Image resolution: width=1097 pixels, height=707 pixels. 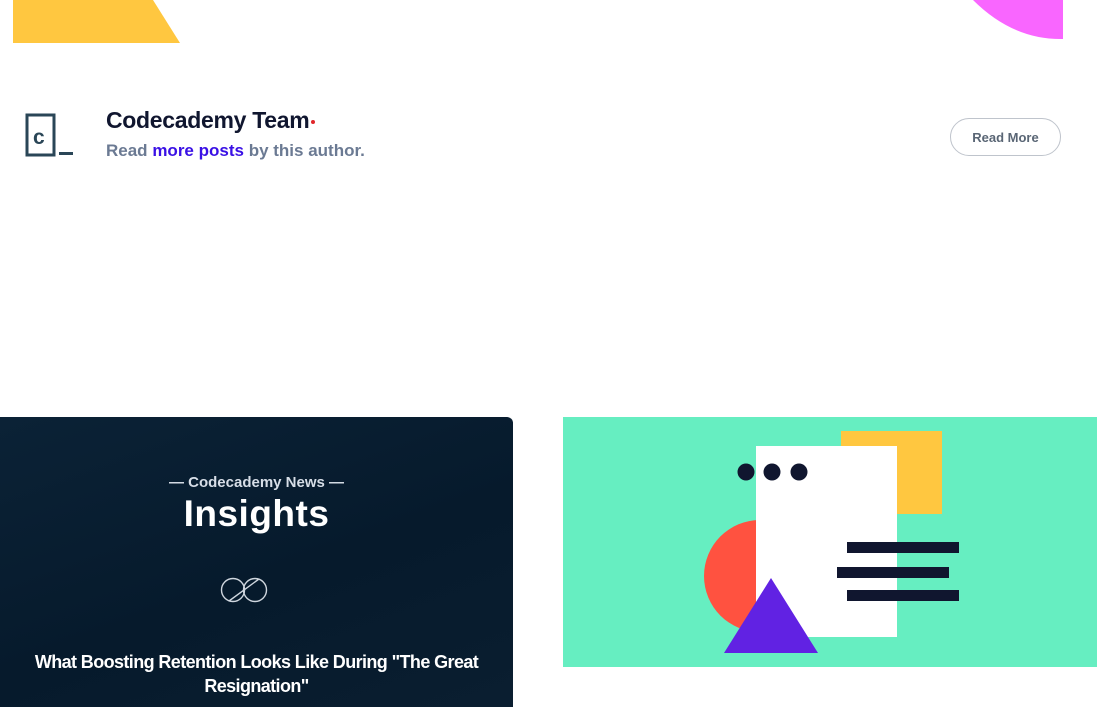 What do you see at coordinates (96, 21) in the screenshot?
I see `hero-yellow-shape` at bounding box center [96, 21].